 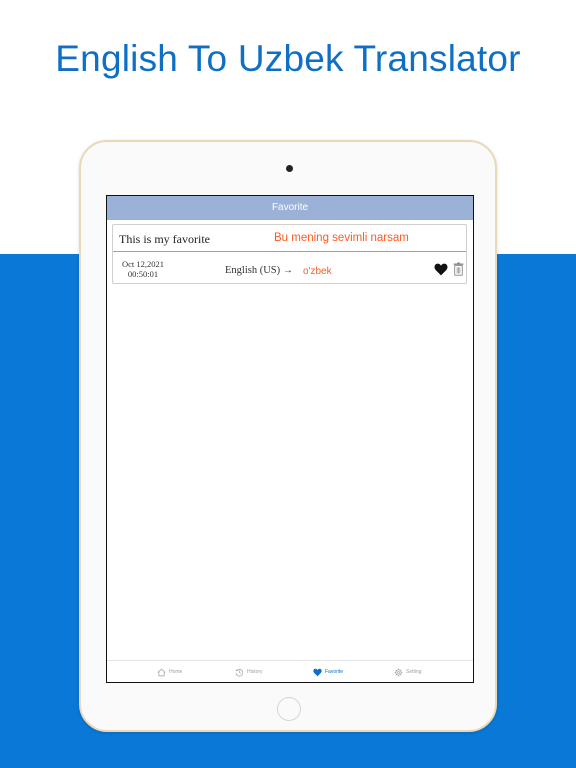 I want to click on translated-text: Bu mening sevimli narsam, so click(x=341, y=238).